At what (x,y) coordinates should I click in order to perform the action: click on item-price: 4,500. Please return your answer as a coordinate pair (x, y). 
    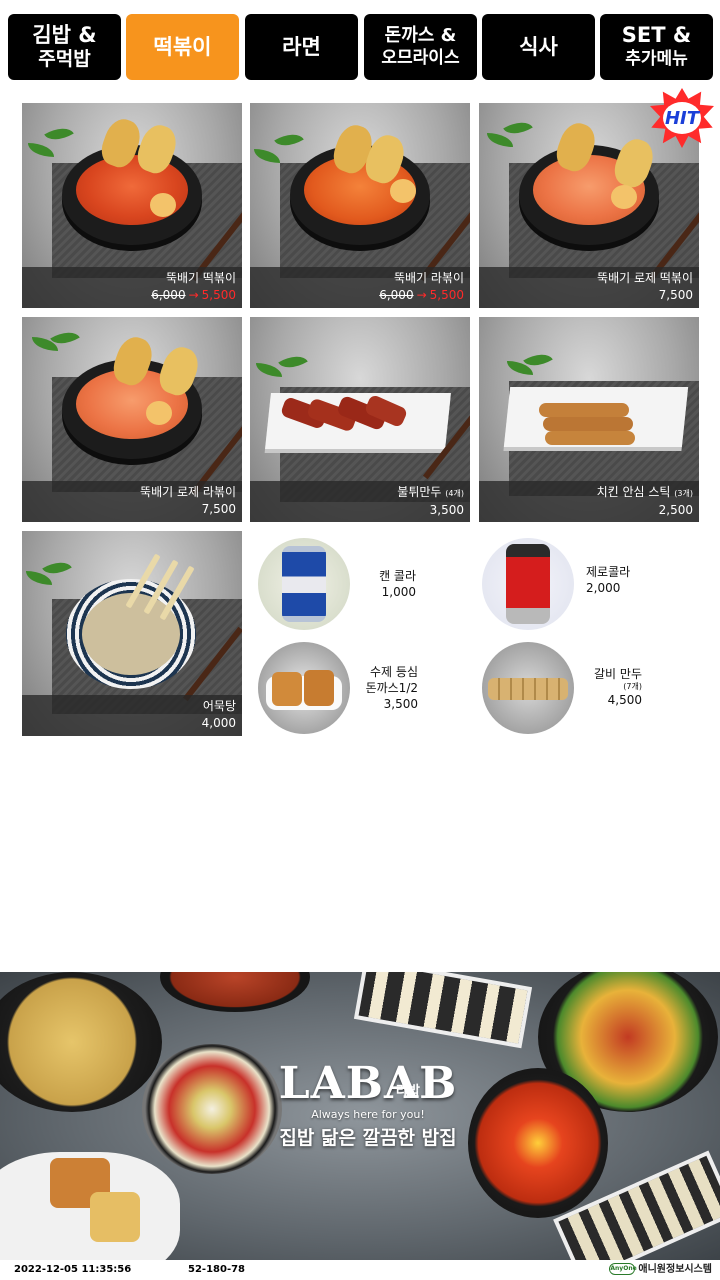
    Looking at the image, I should click on (624, 700).